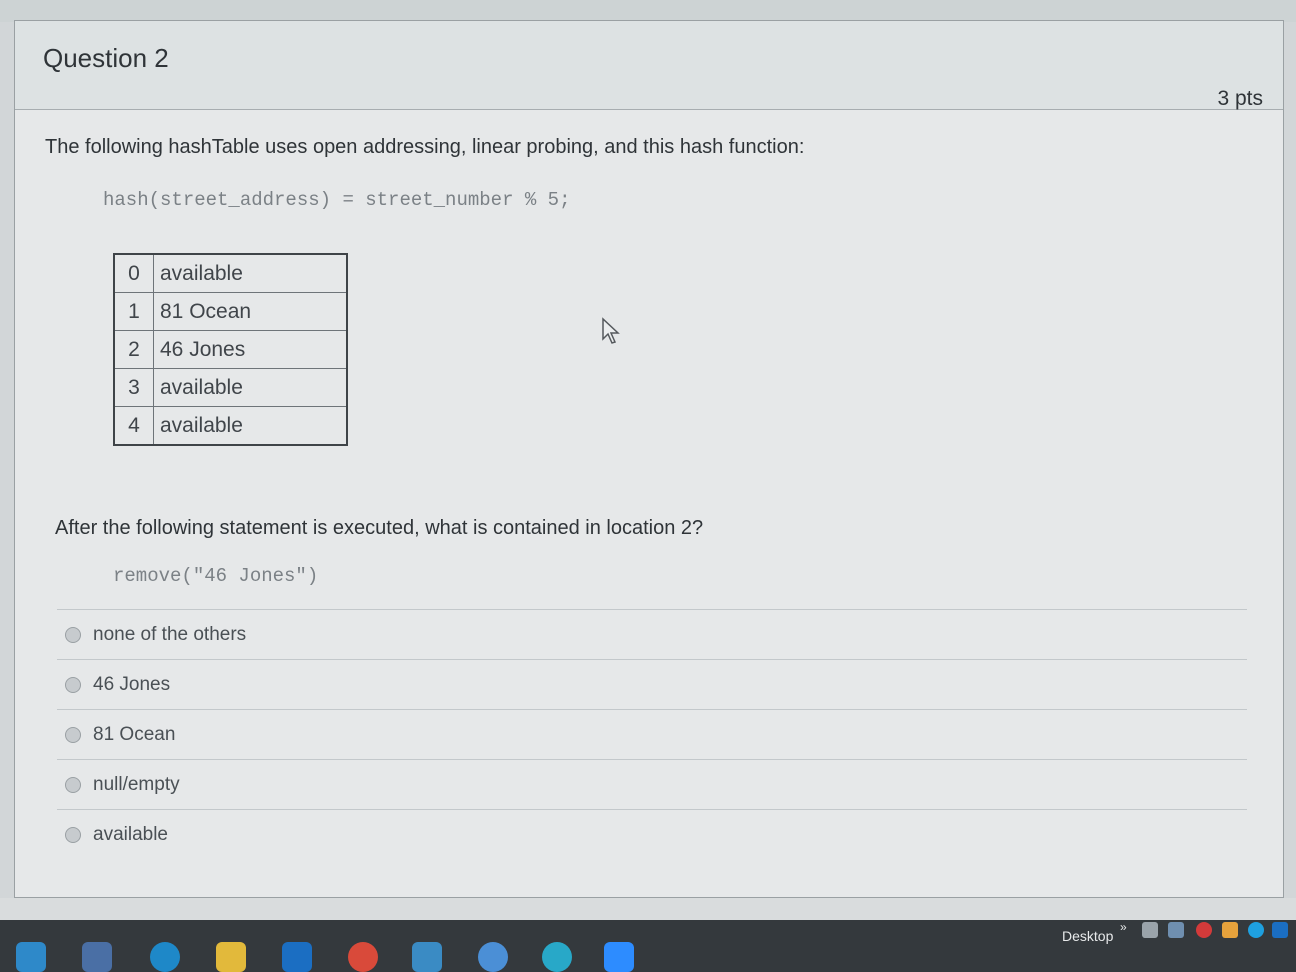 Image resolution: width=1296 pixels, height=972 pixels. What do you see at coordinates (133, 387) in the screenshot?
I see `table-index: 3` at bounding box center [133, 387].